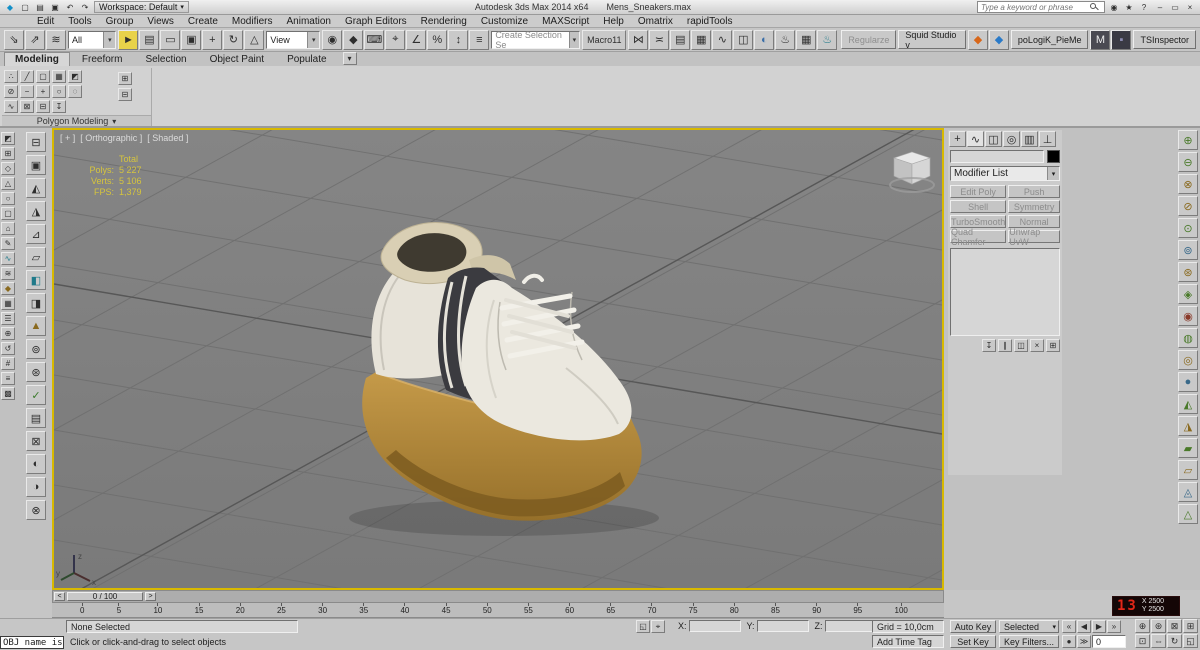  I want to click on mesh-tool-icon: ▦, so click(8, 303).